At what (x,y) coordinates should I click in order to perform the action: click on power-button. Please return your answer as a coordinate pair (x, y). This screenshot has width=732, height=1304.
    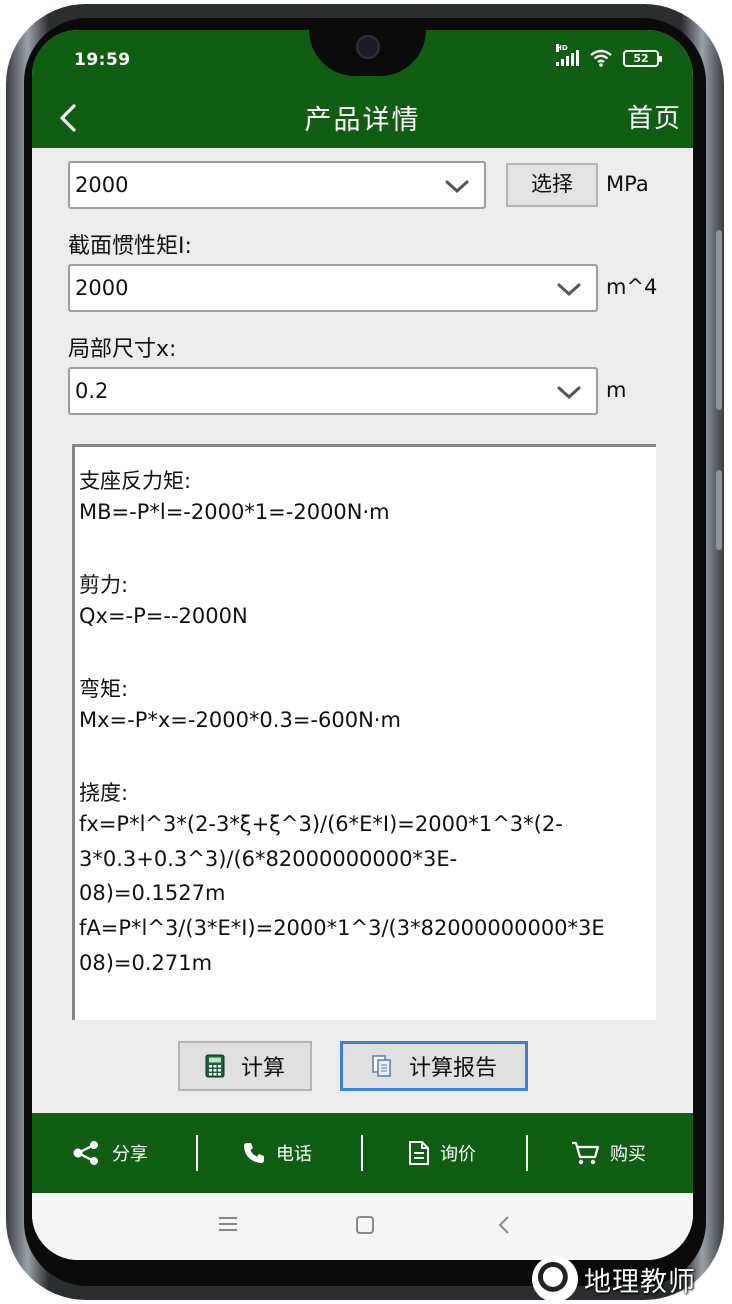
    Looking at the image, I should click on (719, 510).